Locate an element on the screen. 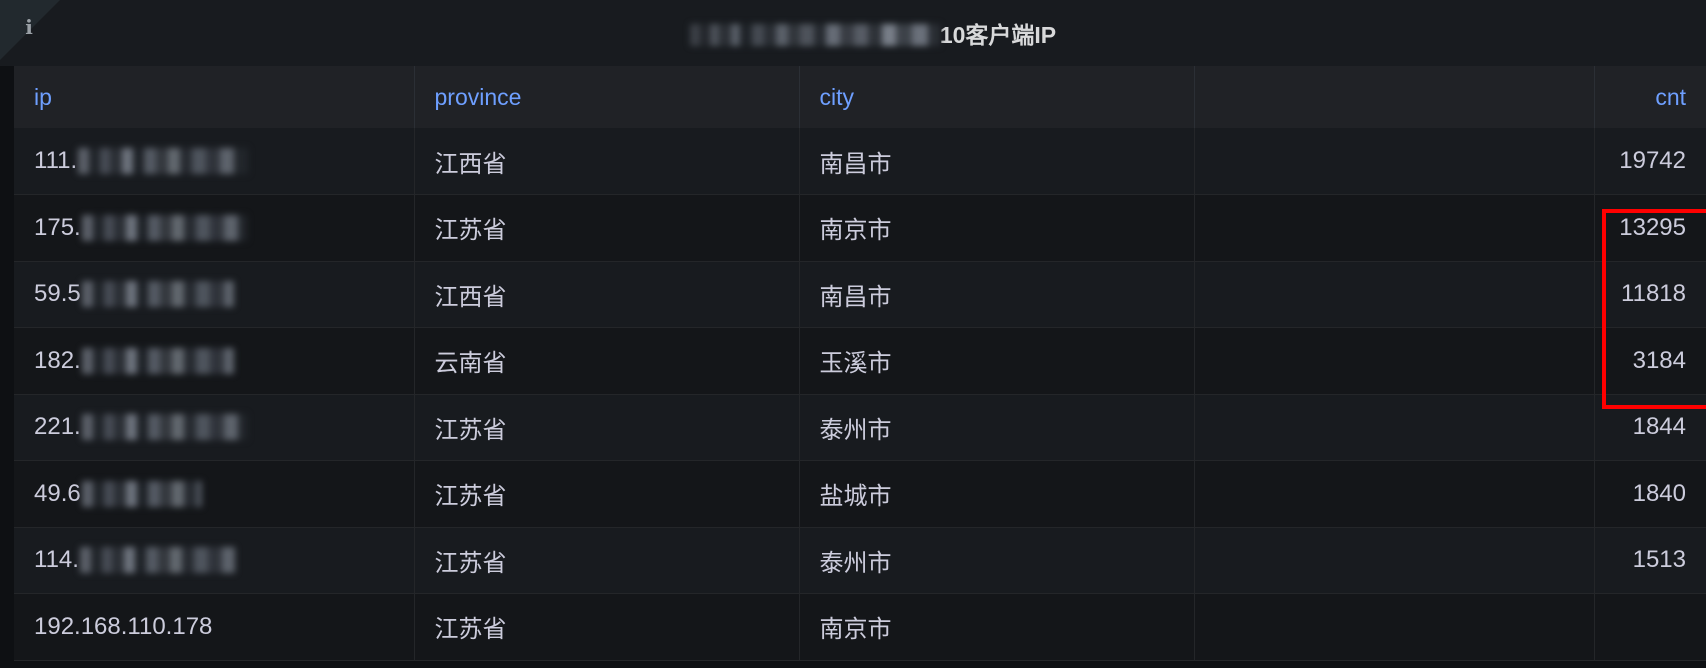 The image size is (1706, 668). ip-prefix-text: 49.6 is located at coordinates (57, 493).